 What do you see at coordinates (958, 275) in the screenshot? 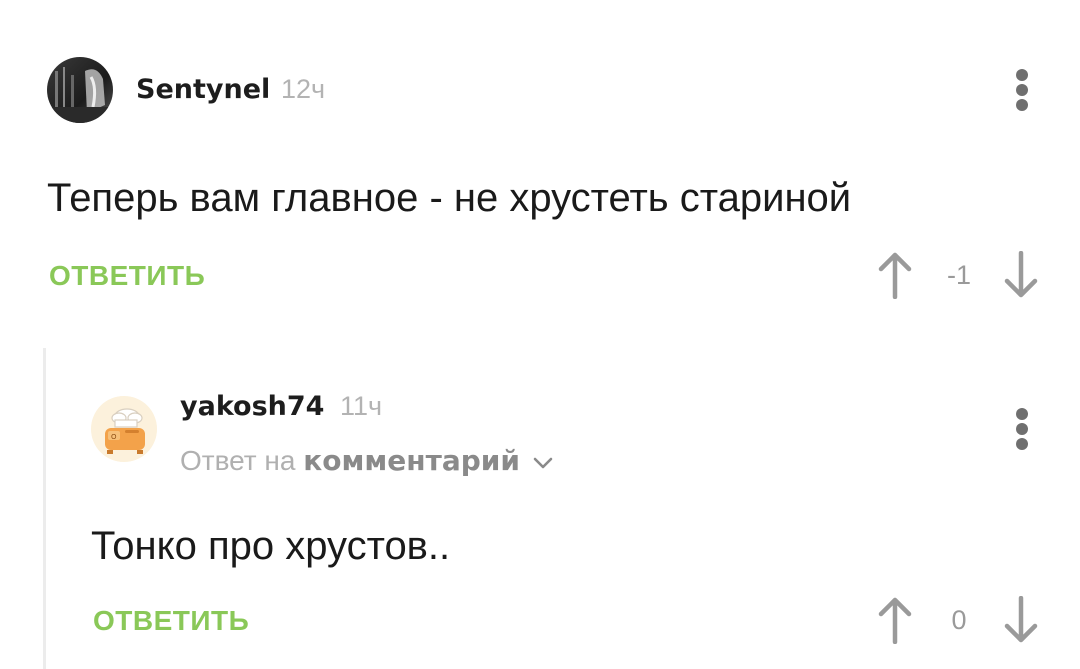
I see `score: -1` at bounding box center [958, 275].